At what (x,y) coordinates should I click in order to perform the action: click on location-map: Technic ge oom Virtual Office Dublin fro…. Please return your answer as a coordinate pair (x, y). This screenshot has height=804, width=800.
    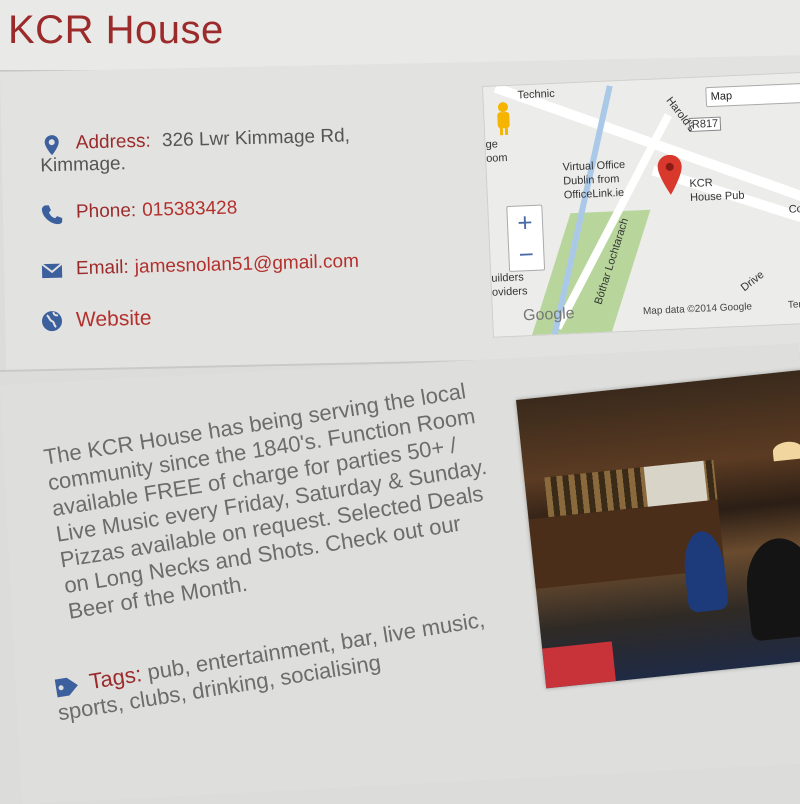
    Looking at the image, I should click on (641, 204).